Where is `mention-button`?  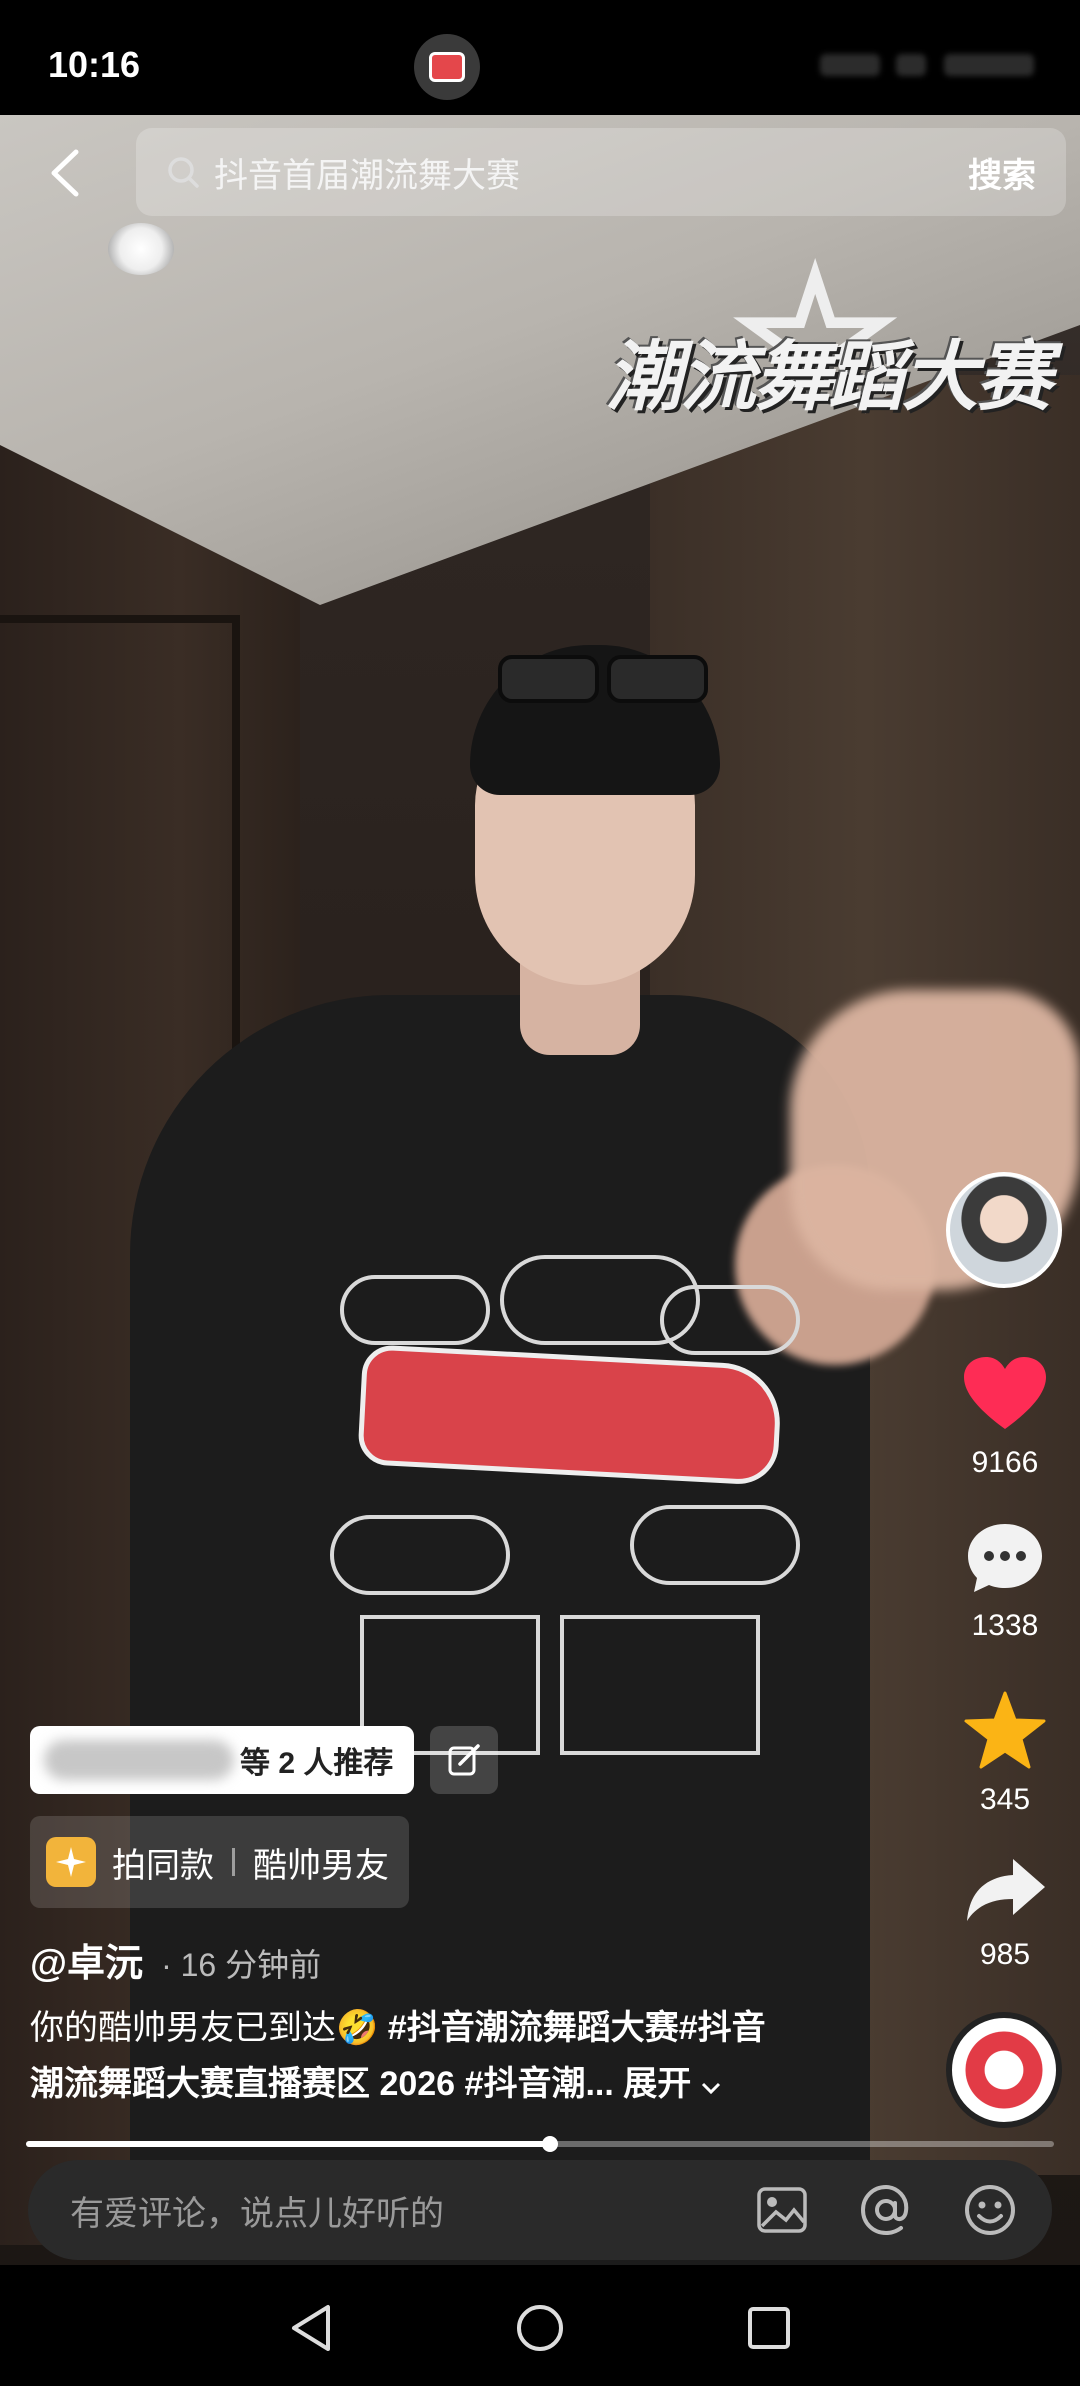 mention-button is located at coordinates (886, 2210).